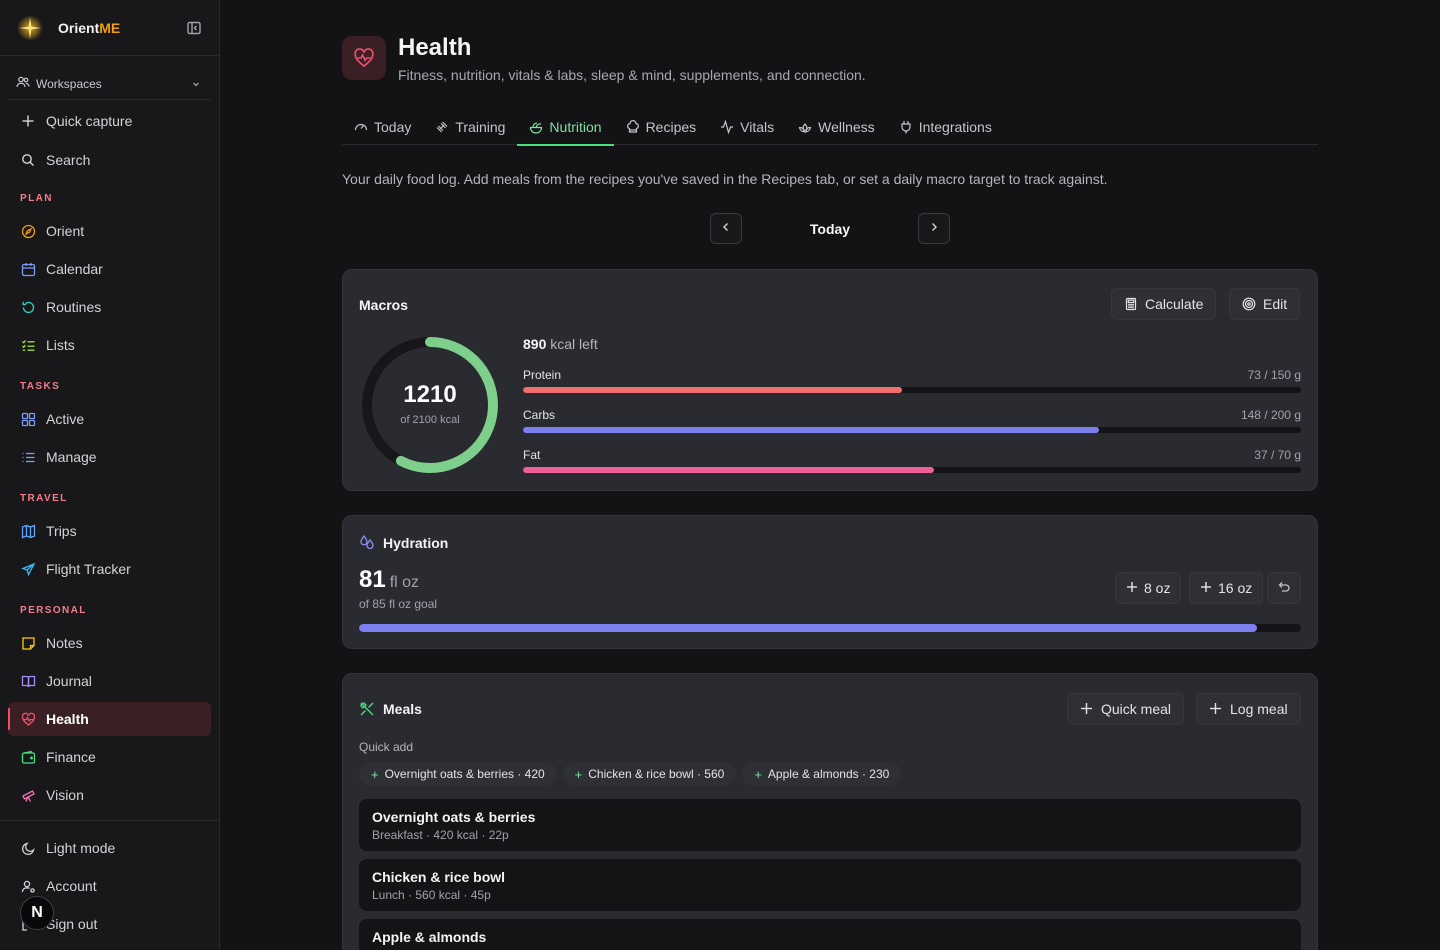 The width and height of the screenshot is (1440, 950). I want to click on quick-meal-button: Quick meal, so click(1126, 709).